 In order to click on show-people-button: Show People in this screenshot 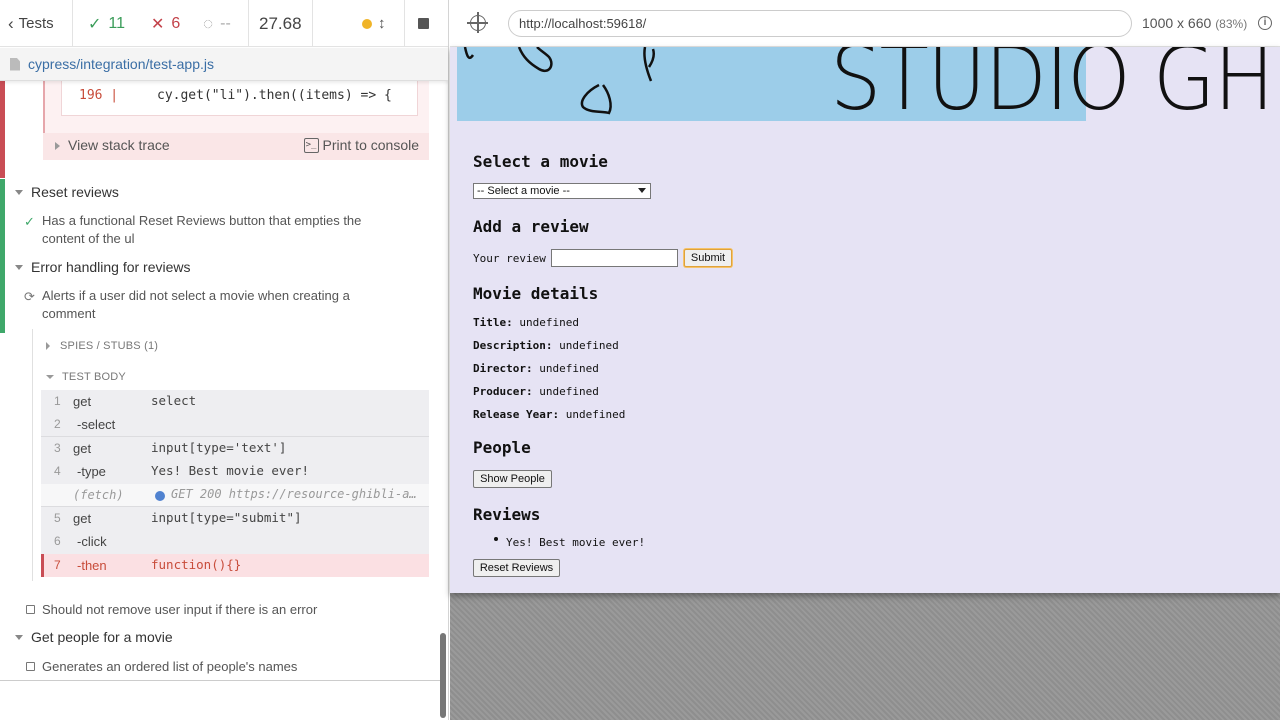, I will do `click(512, 479)`.